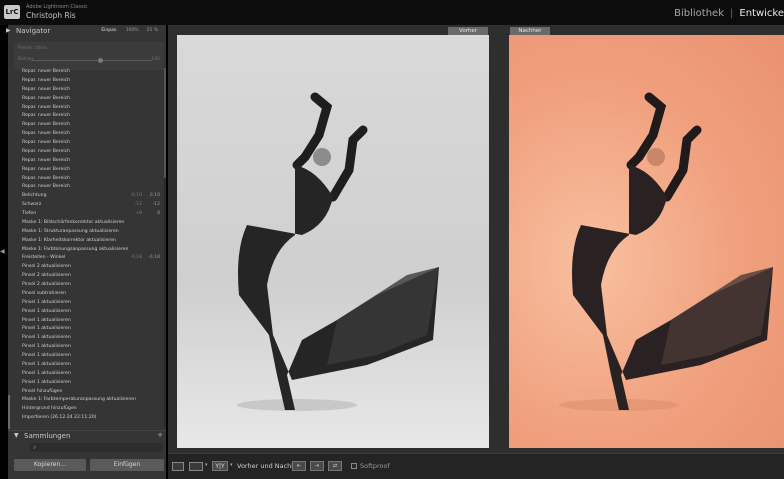 This screenshot has width=784, height=479. What do you see at coordinates (299, 466) in the screenshot?
I see `copy-before-to-after-icon: ⇤` at bounding box center [299, 466].